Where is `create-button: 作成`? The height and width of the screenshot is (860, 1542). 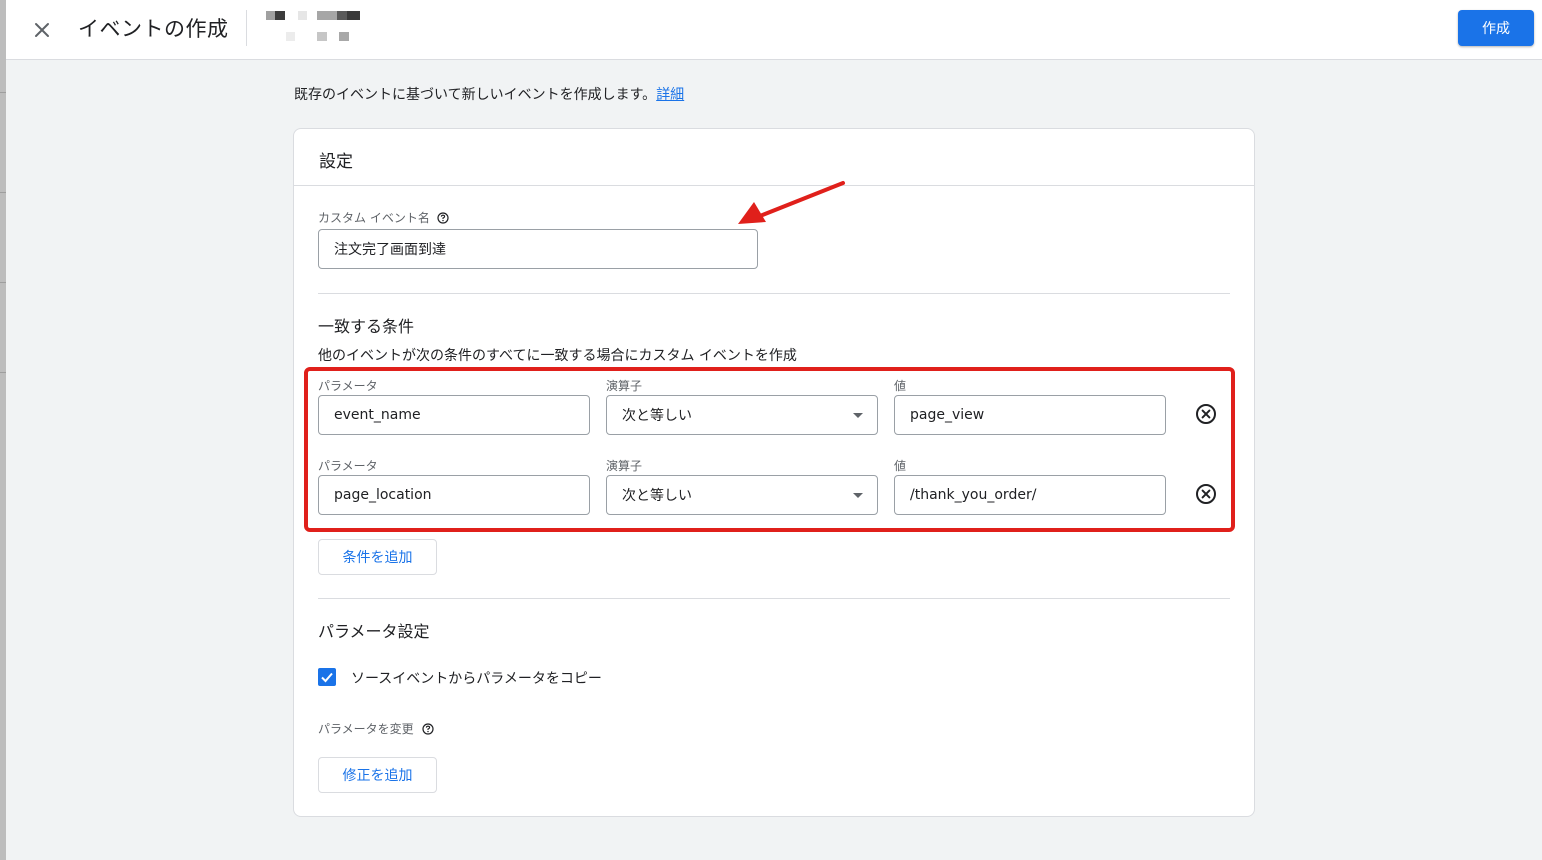 create-button: 作成 is located at coordinates (1496, 28).